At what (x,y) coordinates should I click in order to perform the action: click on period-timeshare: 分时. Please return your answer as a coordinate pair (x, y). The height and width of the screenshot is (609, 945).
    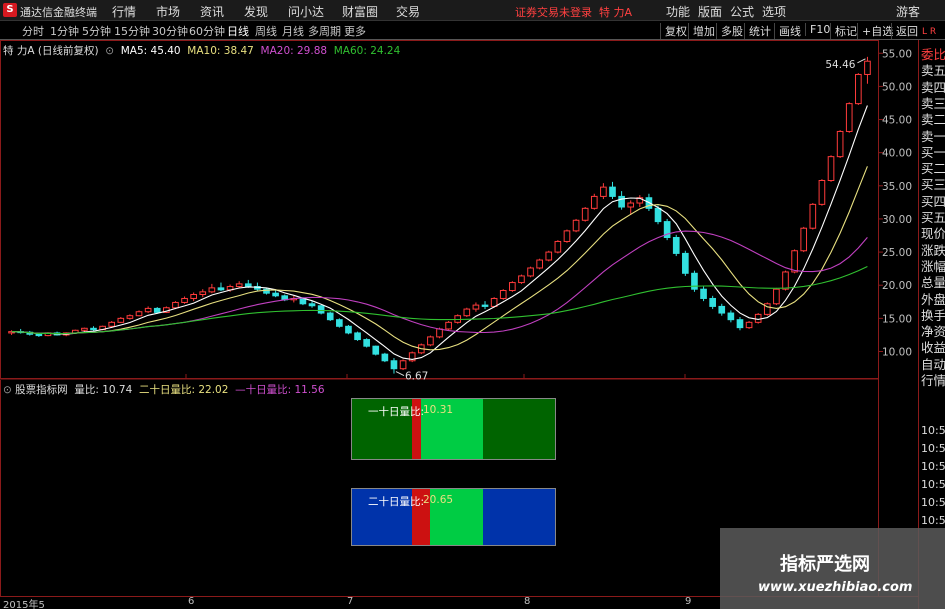
    Looking at the image, I should click on (33, 31).